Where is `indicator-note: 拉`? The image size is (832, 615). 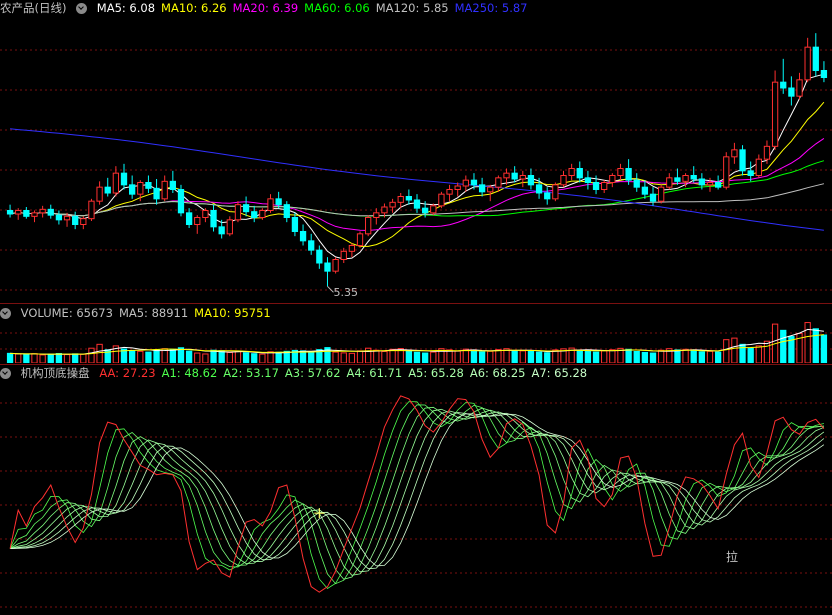 indicator-note: 拉 is located at coordinates (732, 557).